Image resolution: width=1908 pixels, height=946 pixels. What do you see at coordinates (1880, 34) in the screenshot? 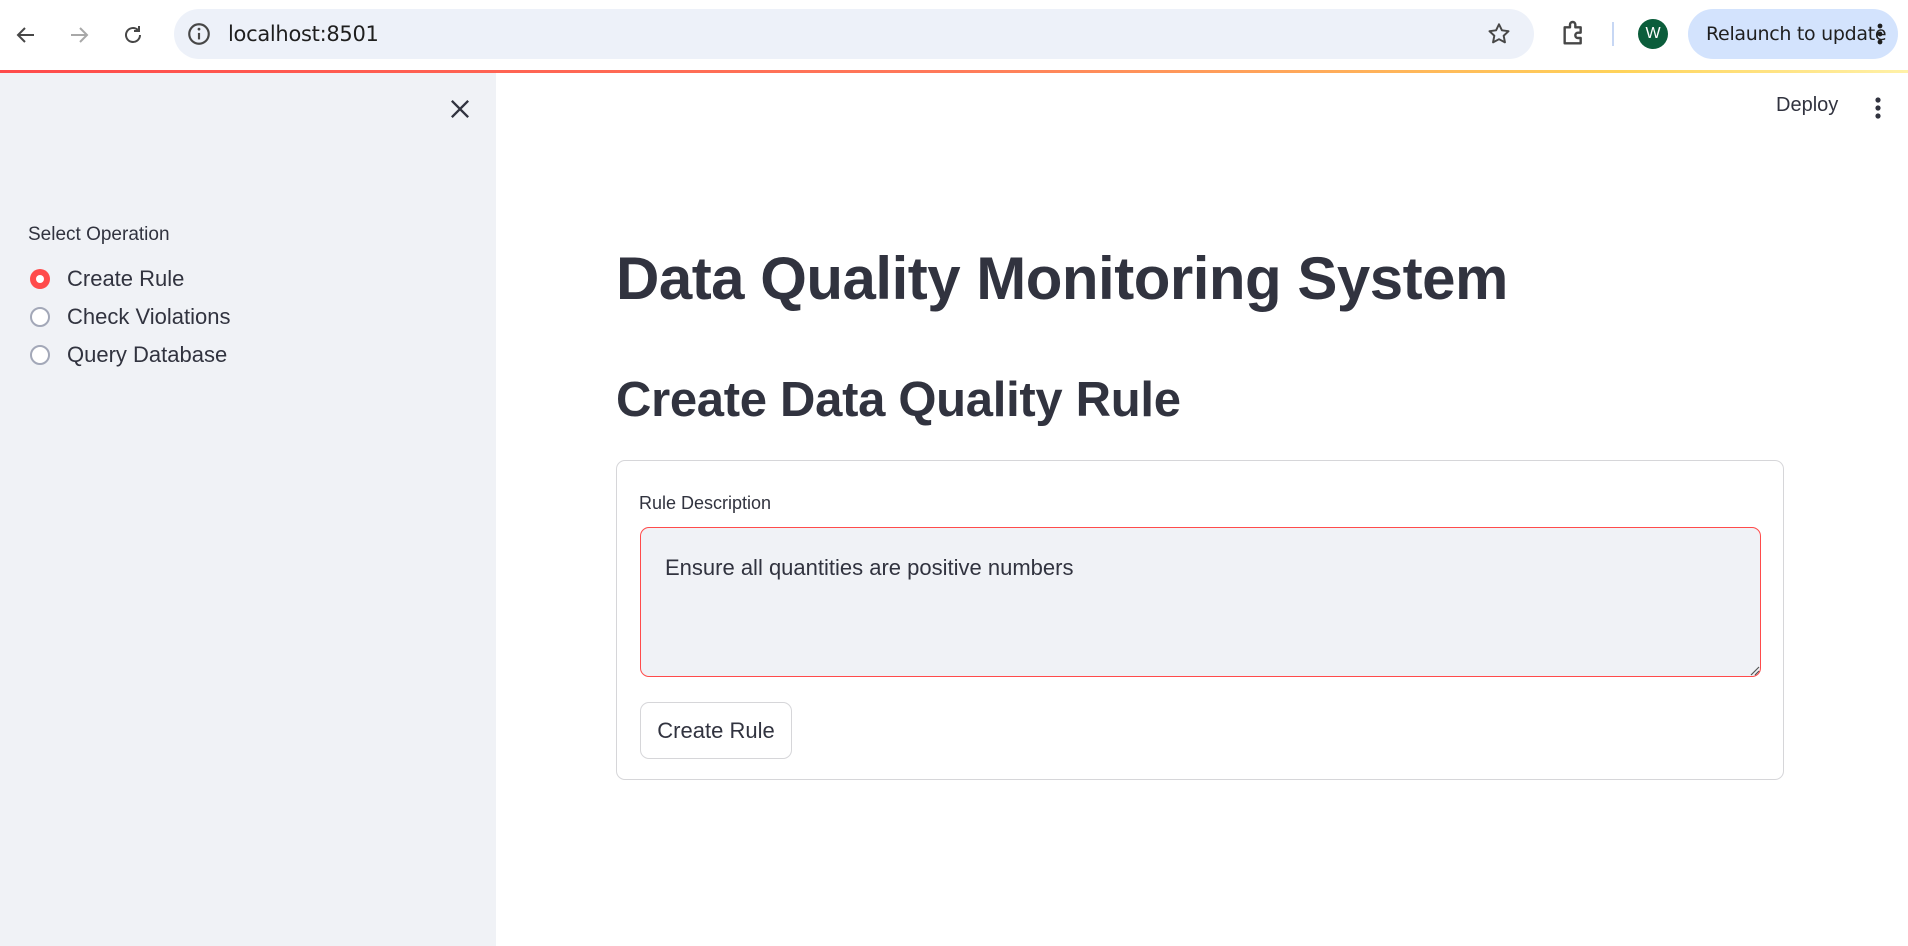
I see `more-vert-icon` at bounding box center [1880, 34].